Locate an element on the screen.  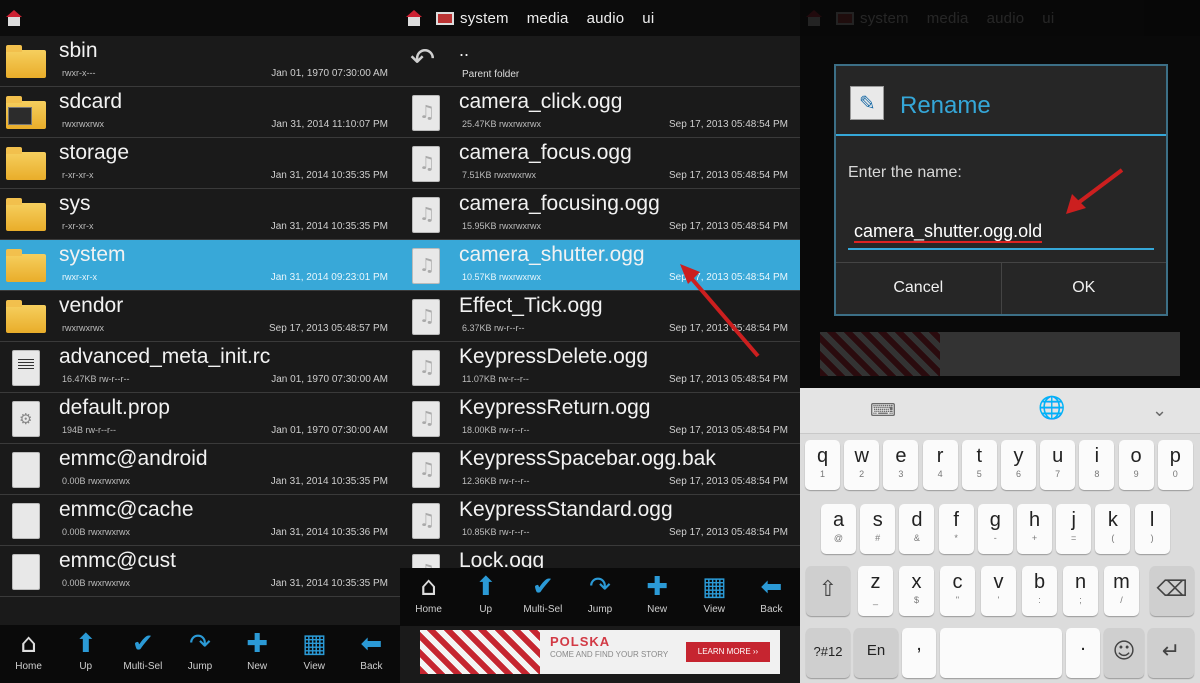
key-b: b: is located at coordinates (1039, 591).